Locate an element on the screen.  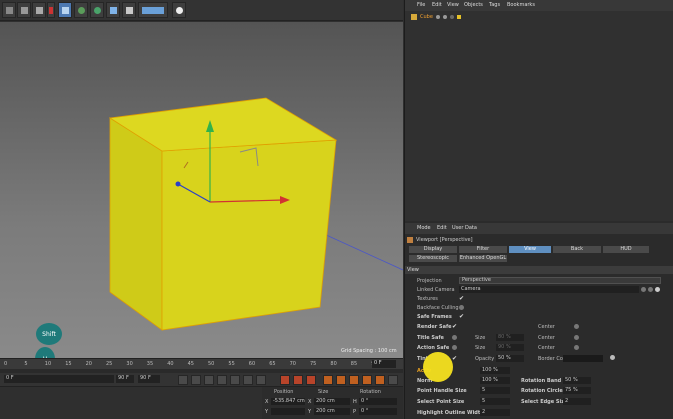
phong-tag-icon is located at coordinates (458, 17).